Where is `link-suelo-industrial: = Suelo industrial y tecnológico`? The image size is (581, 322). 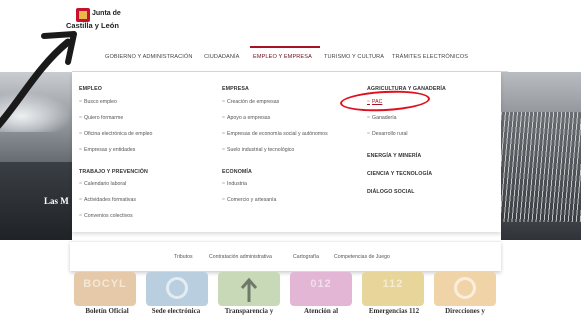
link-suelo-industrial: = Suelo industrial y tecnológico is located at coordinates (258, 150).